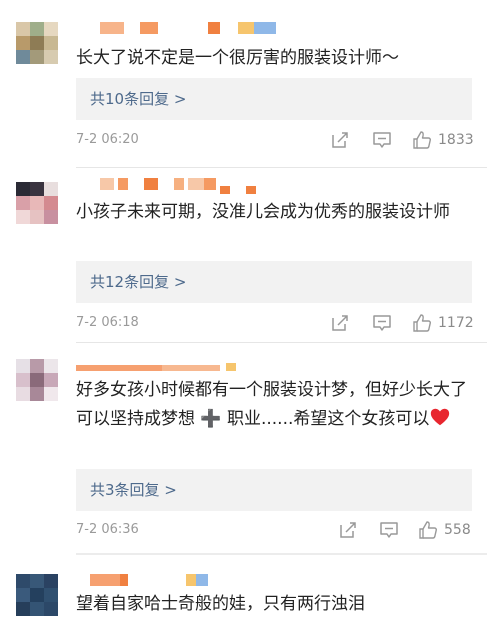 This screenshot has height=631, width=487. What do you see at coordinates (263, 212) in the screenshot?
I see `comment-text: 小孩子未来可期，没准儿会成为优秀的服装设计师` at bounding box center [263, 212].